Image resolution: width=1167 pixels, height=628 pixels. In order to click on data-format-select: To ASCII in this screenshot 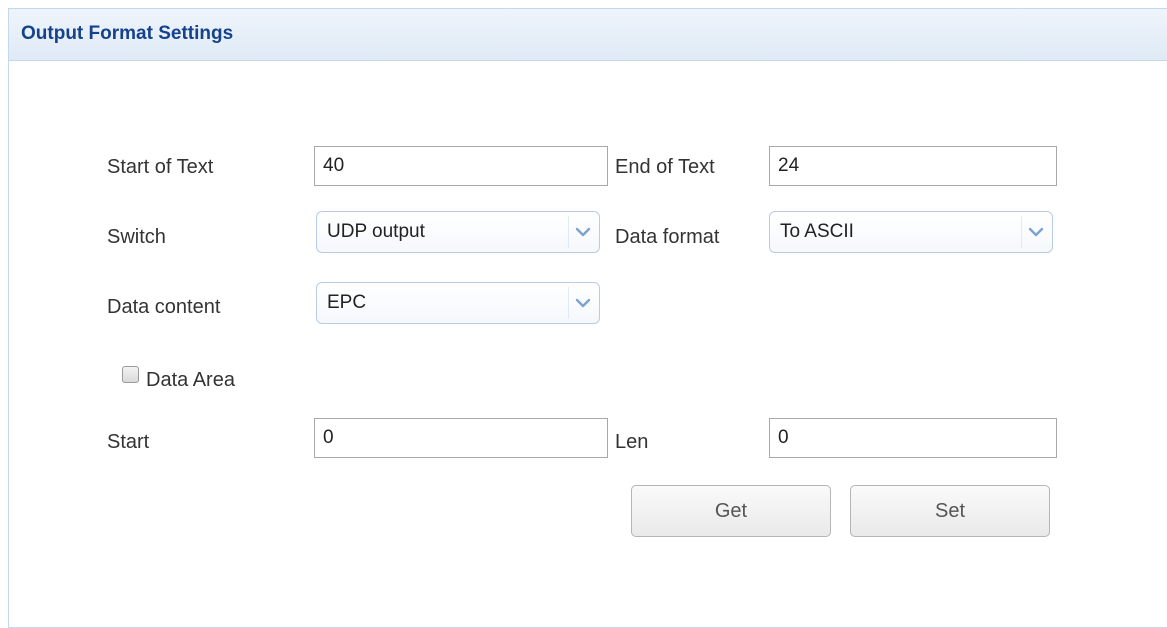, I will do `click(911, 232)`.